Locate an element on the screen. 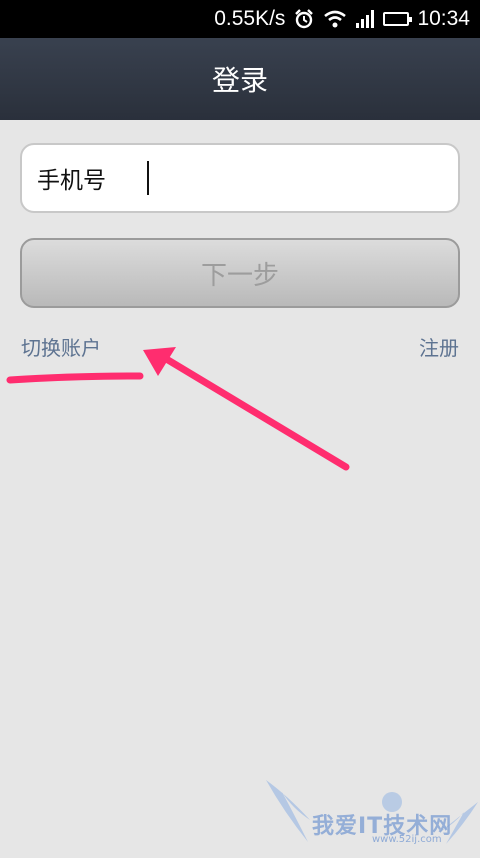 The height and width of the screenshot is (858, 480). clock: 10:34 is located at coordinates (443, 18).